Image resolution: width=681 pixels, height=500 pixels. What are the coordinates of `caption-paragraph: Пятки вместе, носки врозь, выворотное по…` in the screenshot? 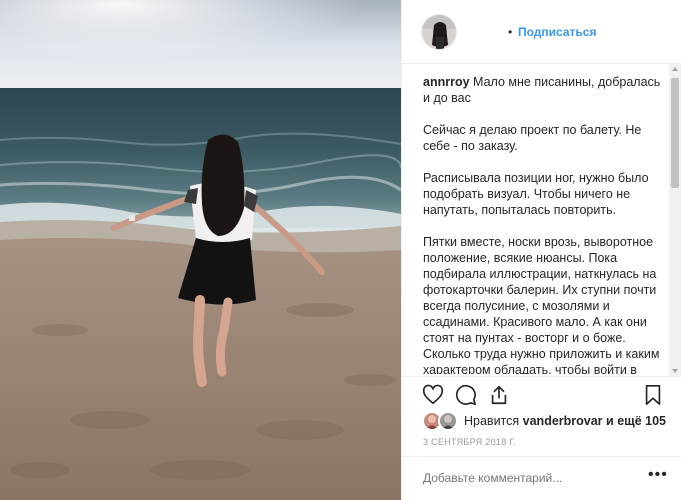 It's located at (541, 304).